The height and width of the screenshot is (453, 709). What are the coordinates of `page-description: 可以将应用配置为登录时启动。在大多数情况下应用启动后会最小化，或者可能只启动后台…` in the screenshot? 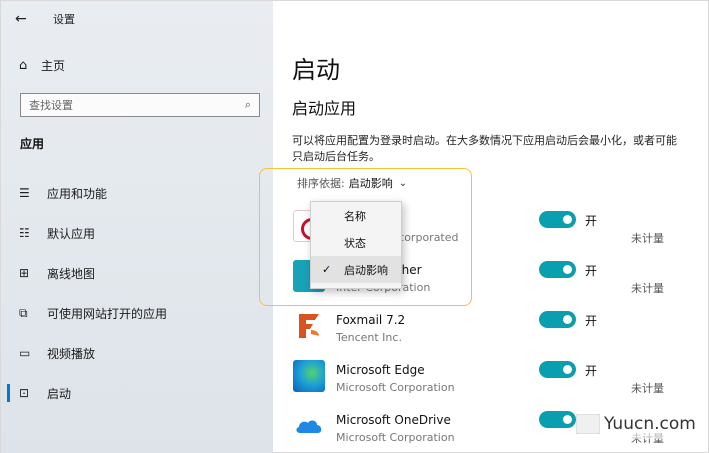 It's located at (484, 148).